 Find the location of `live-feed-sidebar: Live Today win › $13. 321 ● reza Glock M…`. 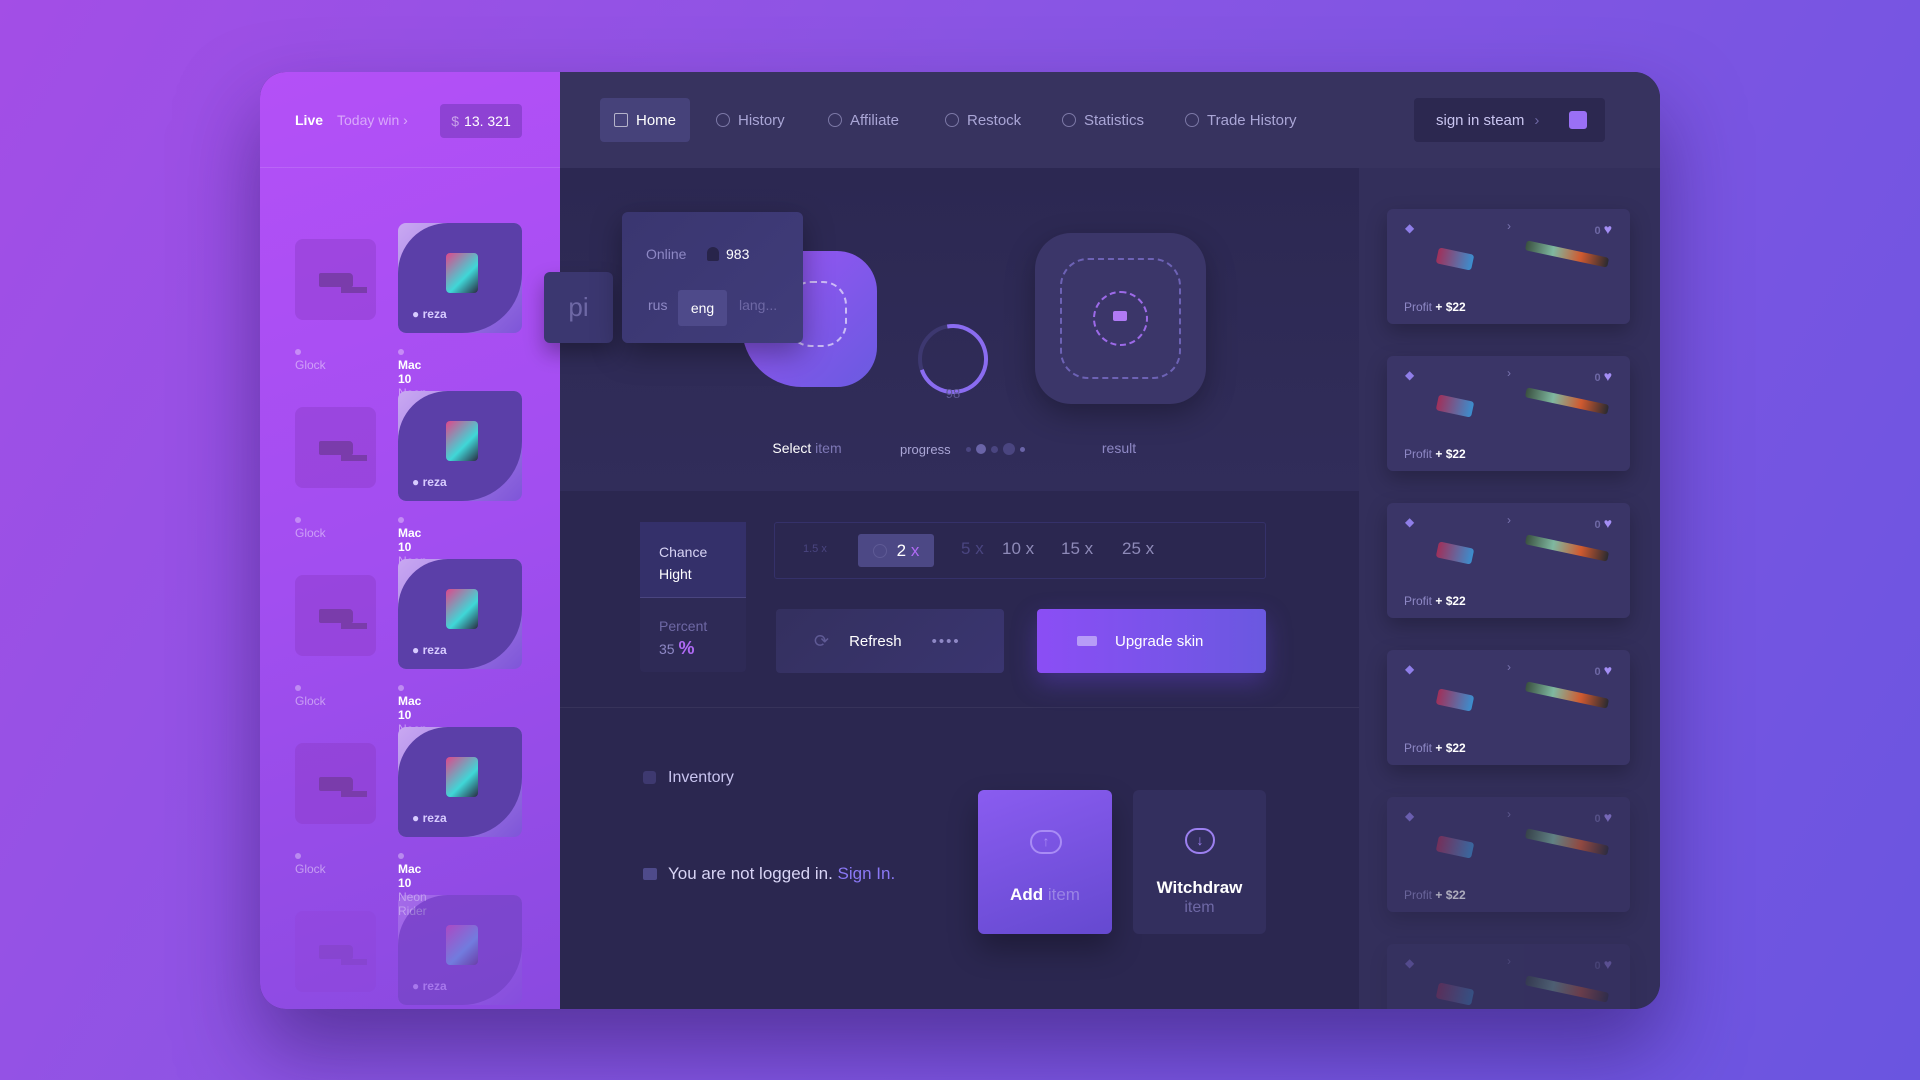

live-feed-sidebar: Live Today win › $13. 321 ● reza Glock M… is located at coordinates (410, 540).